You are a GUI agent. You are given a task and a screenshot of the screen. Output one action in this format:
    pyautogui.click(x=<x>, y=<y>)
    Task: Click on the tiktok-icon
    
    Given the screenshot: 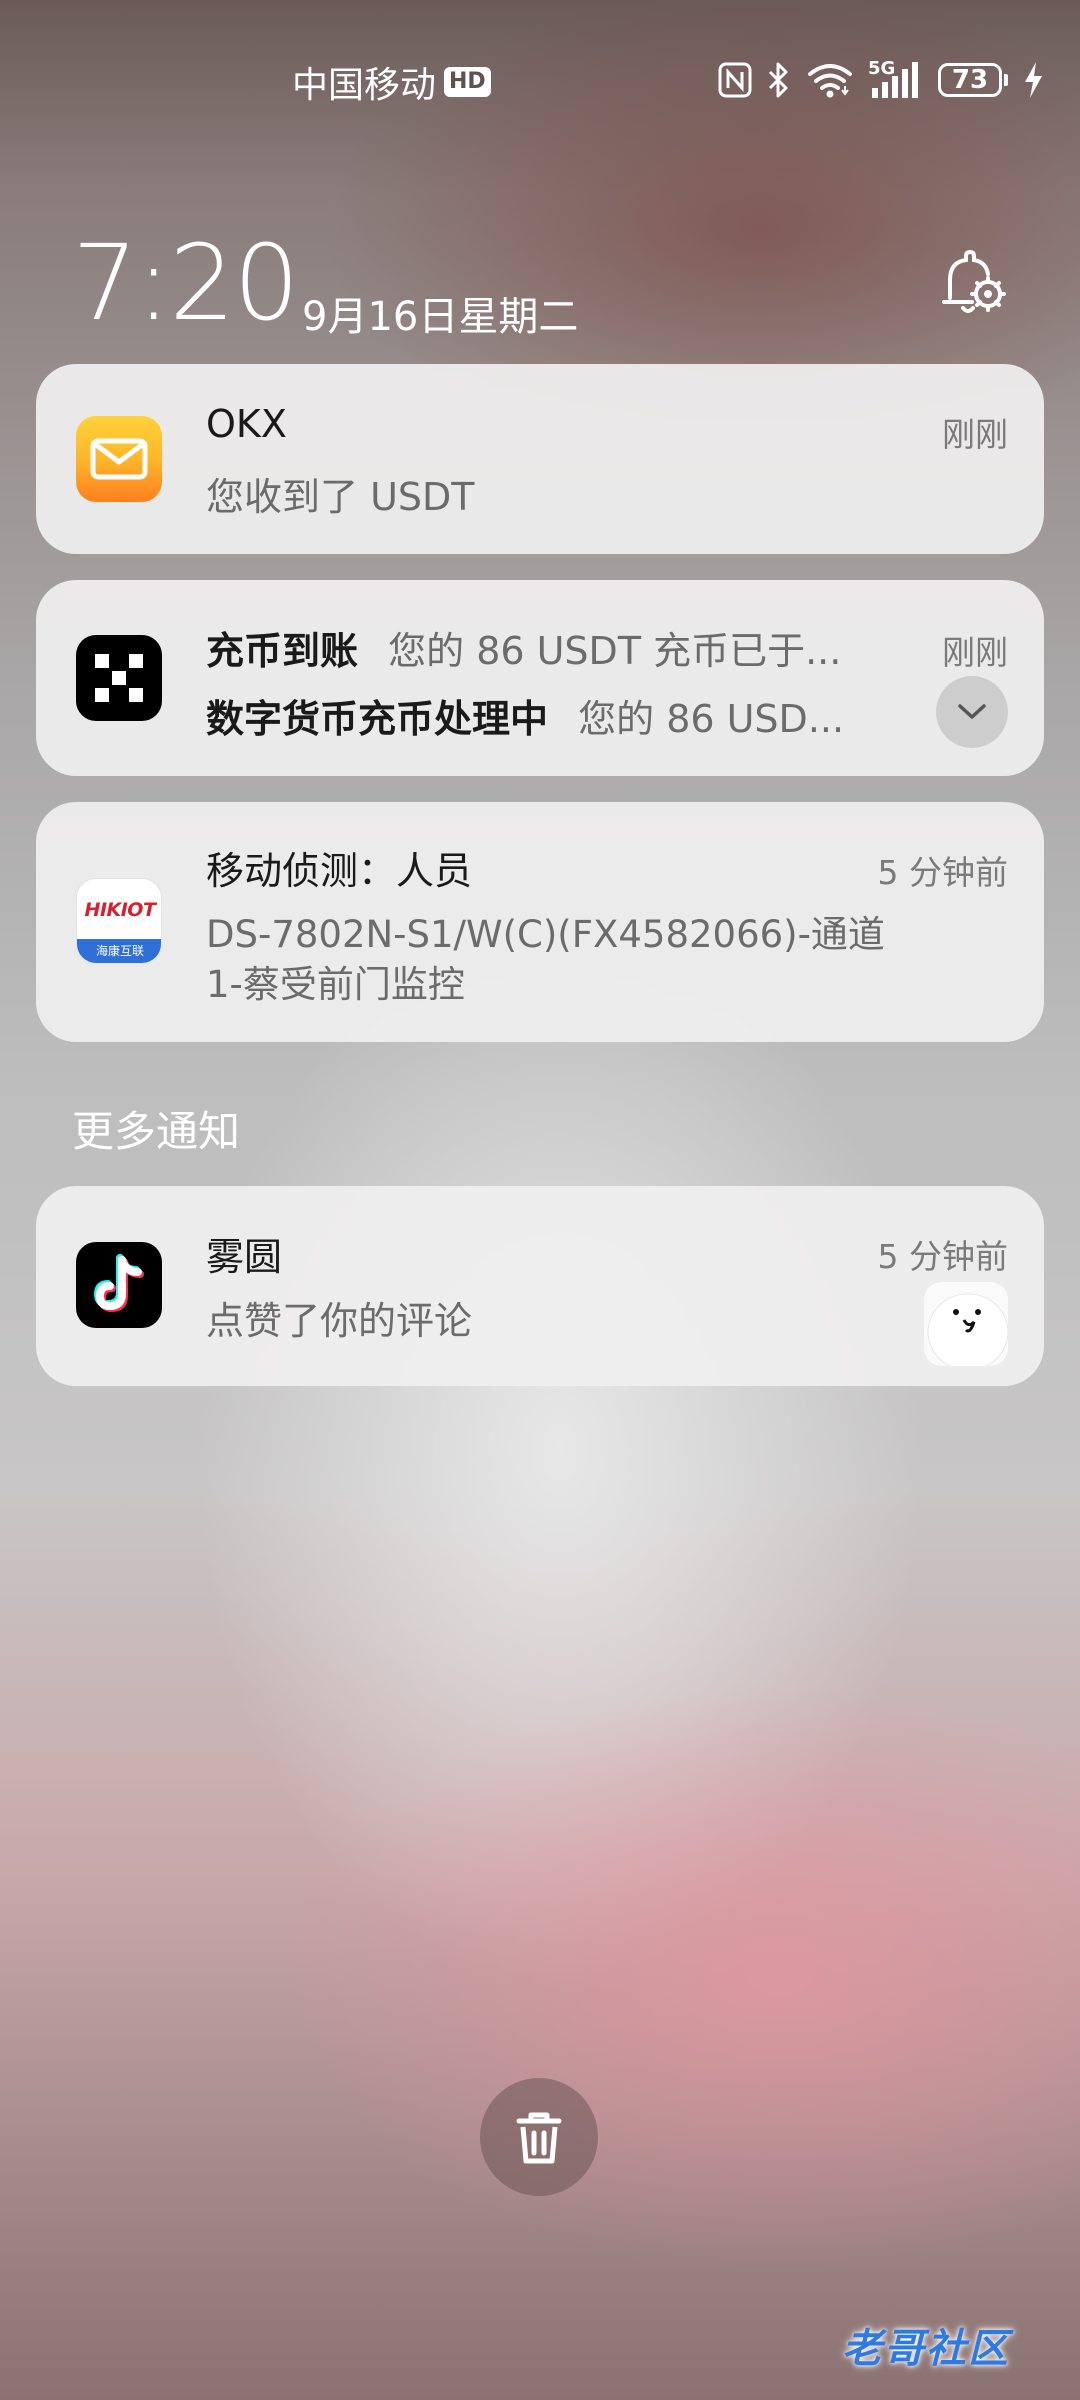 What is the action you would take?
    pyautogui.click(x=119, y=1285)
    